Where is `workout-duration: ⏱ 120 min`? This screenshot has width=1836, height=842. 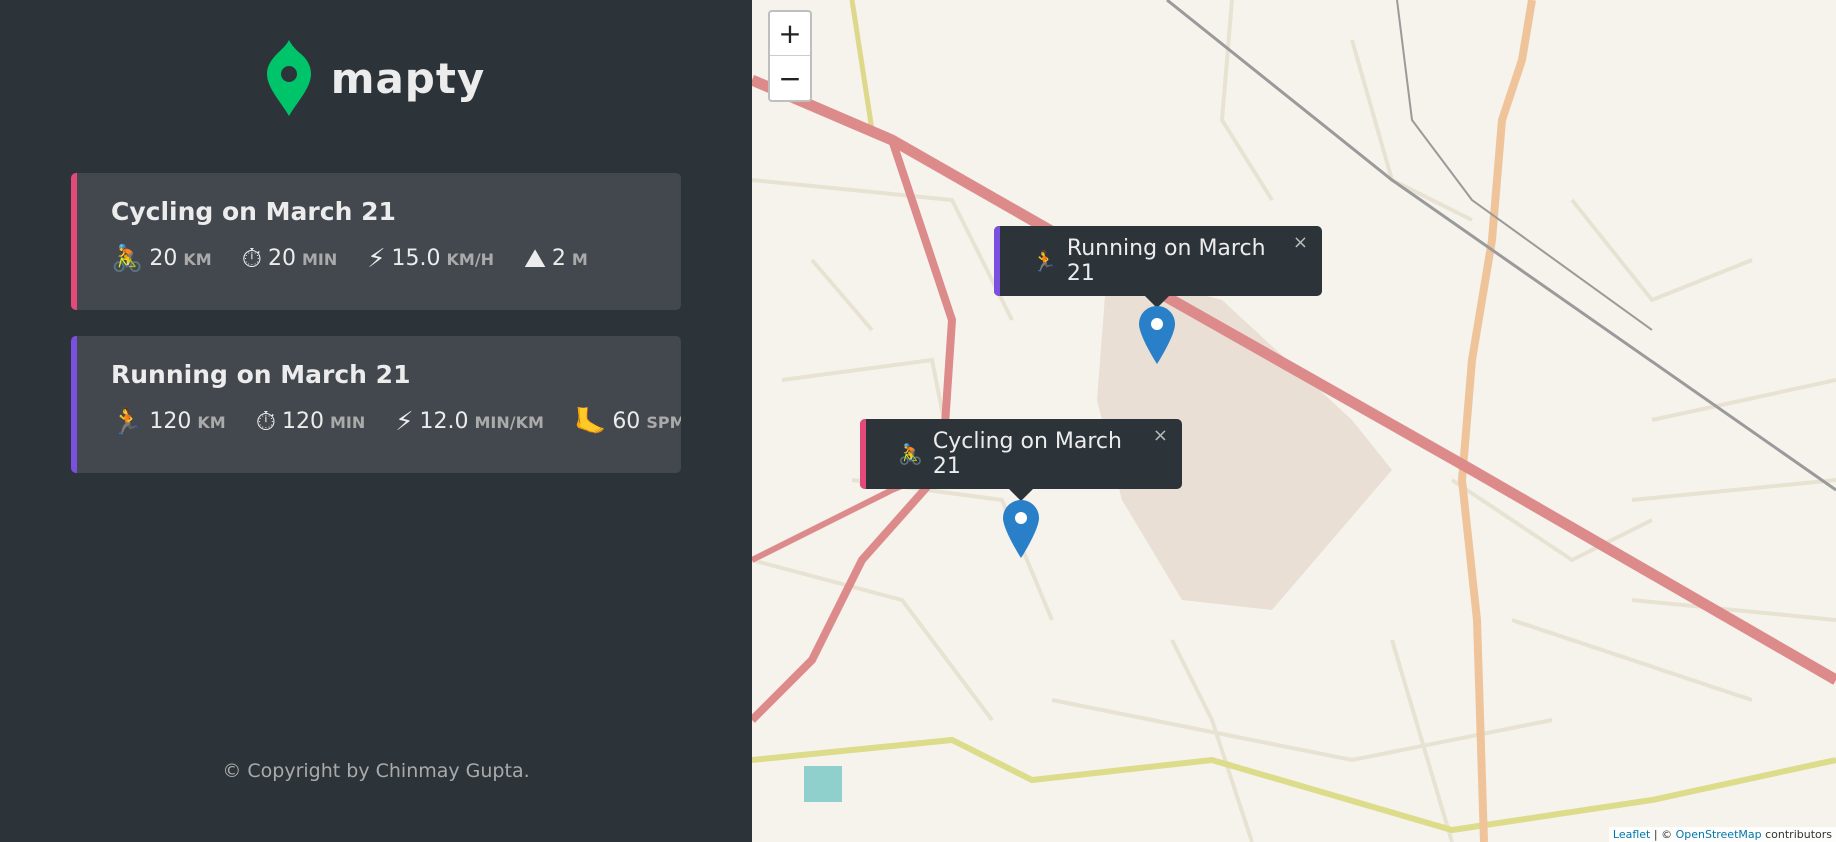 workout-duration: ⏱ 120 min is located at coordinates (311, 422).